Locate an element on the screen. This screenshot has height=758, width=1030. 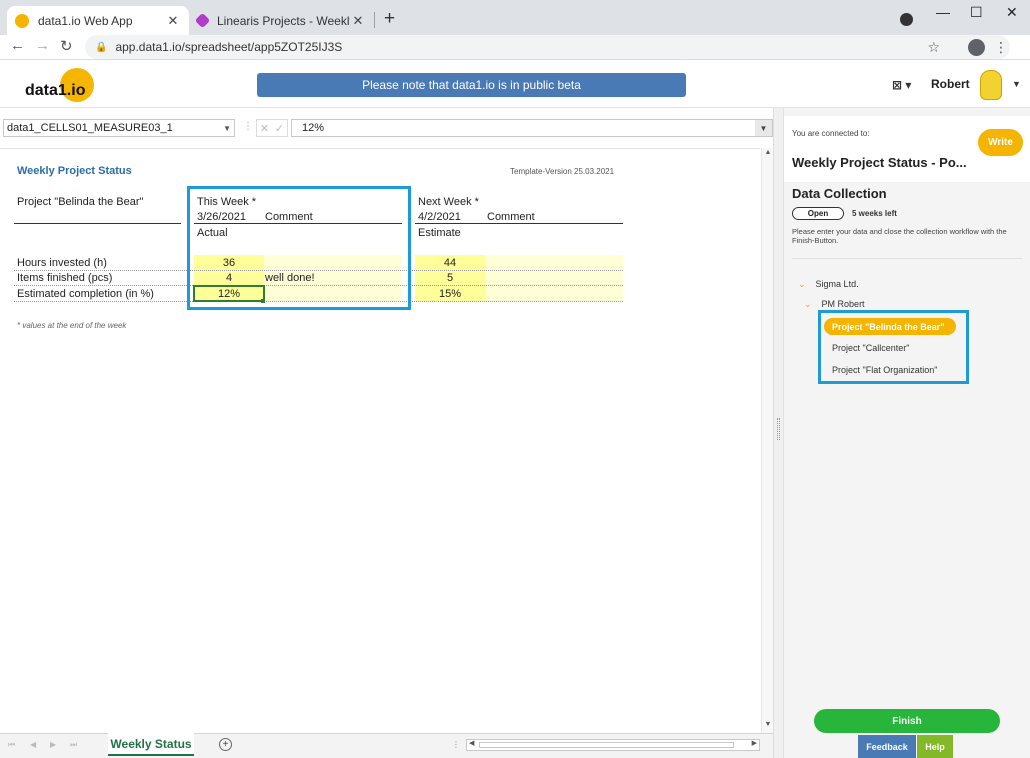
divider is located at coordinates (907, 258).